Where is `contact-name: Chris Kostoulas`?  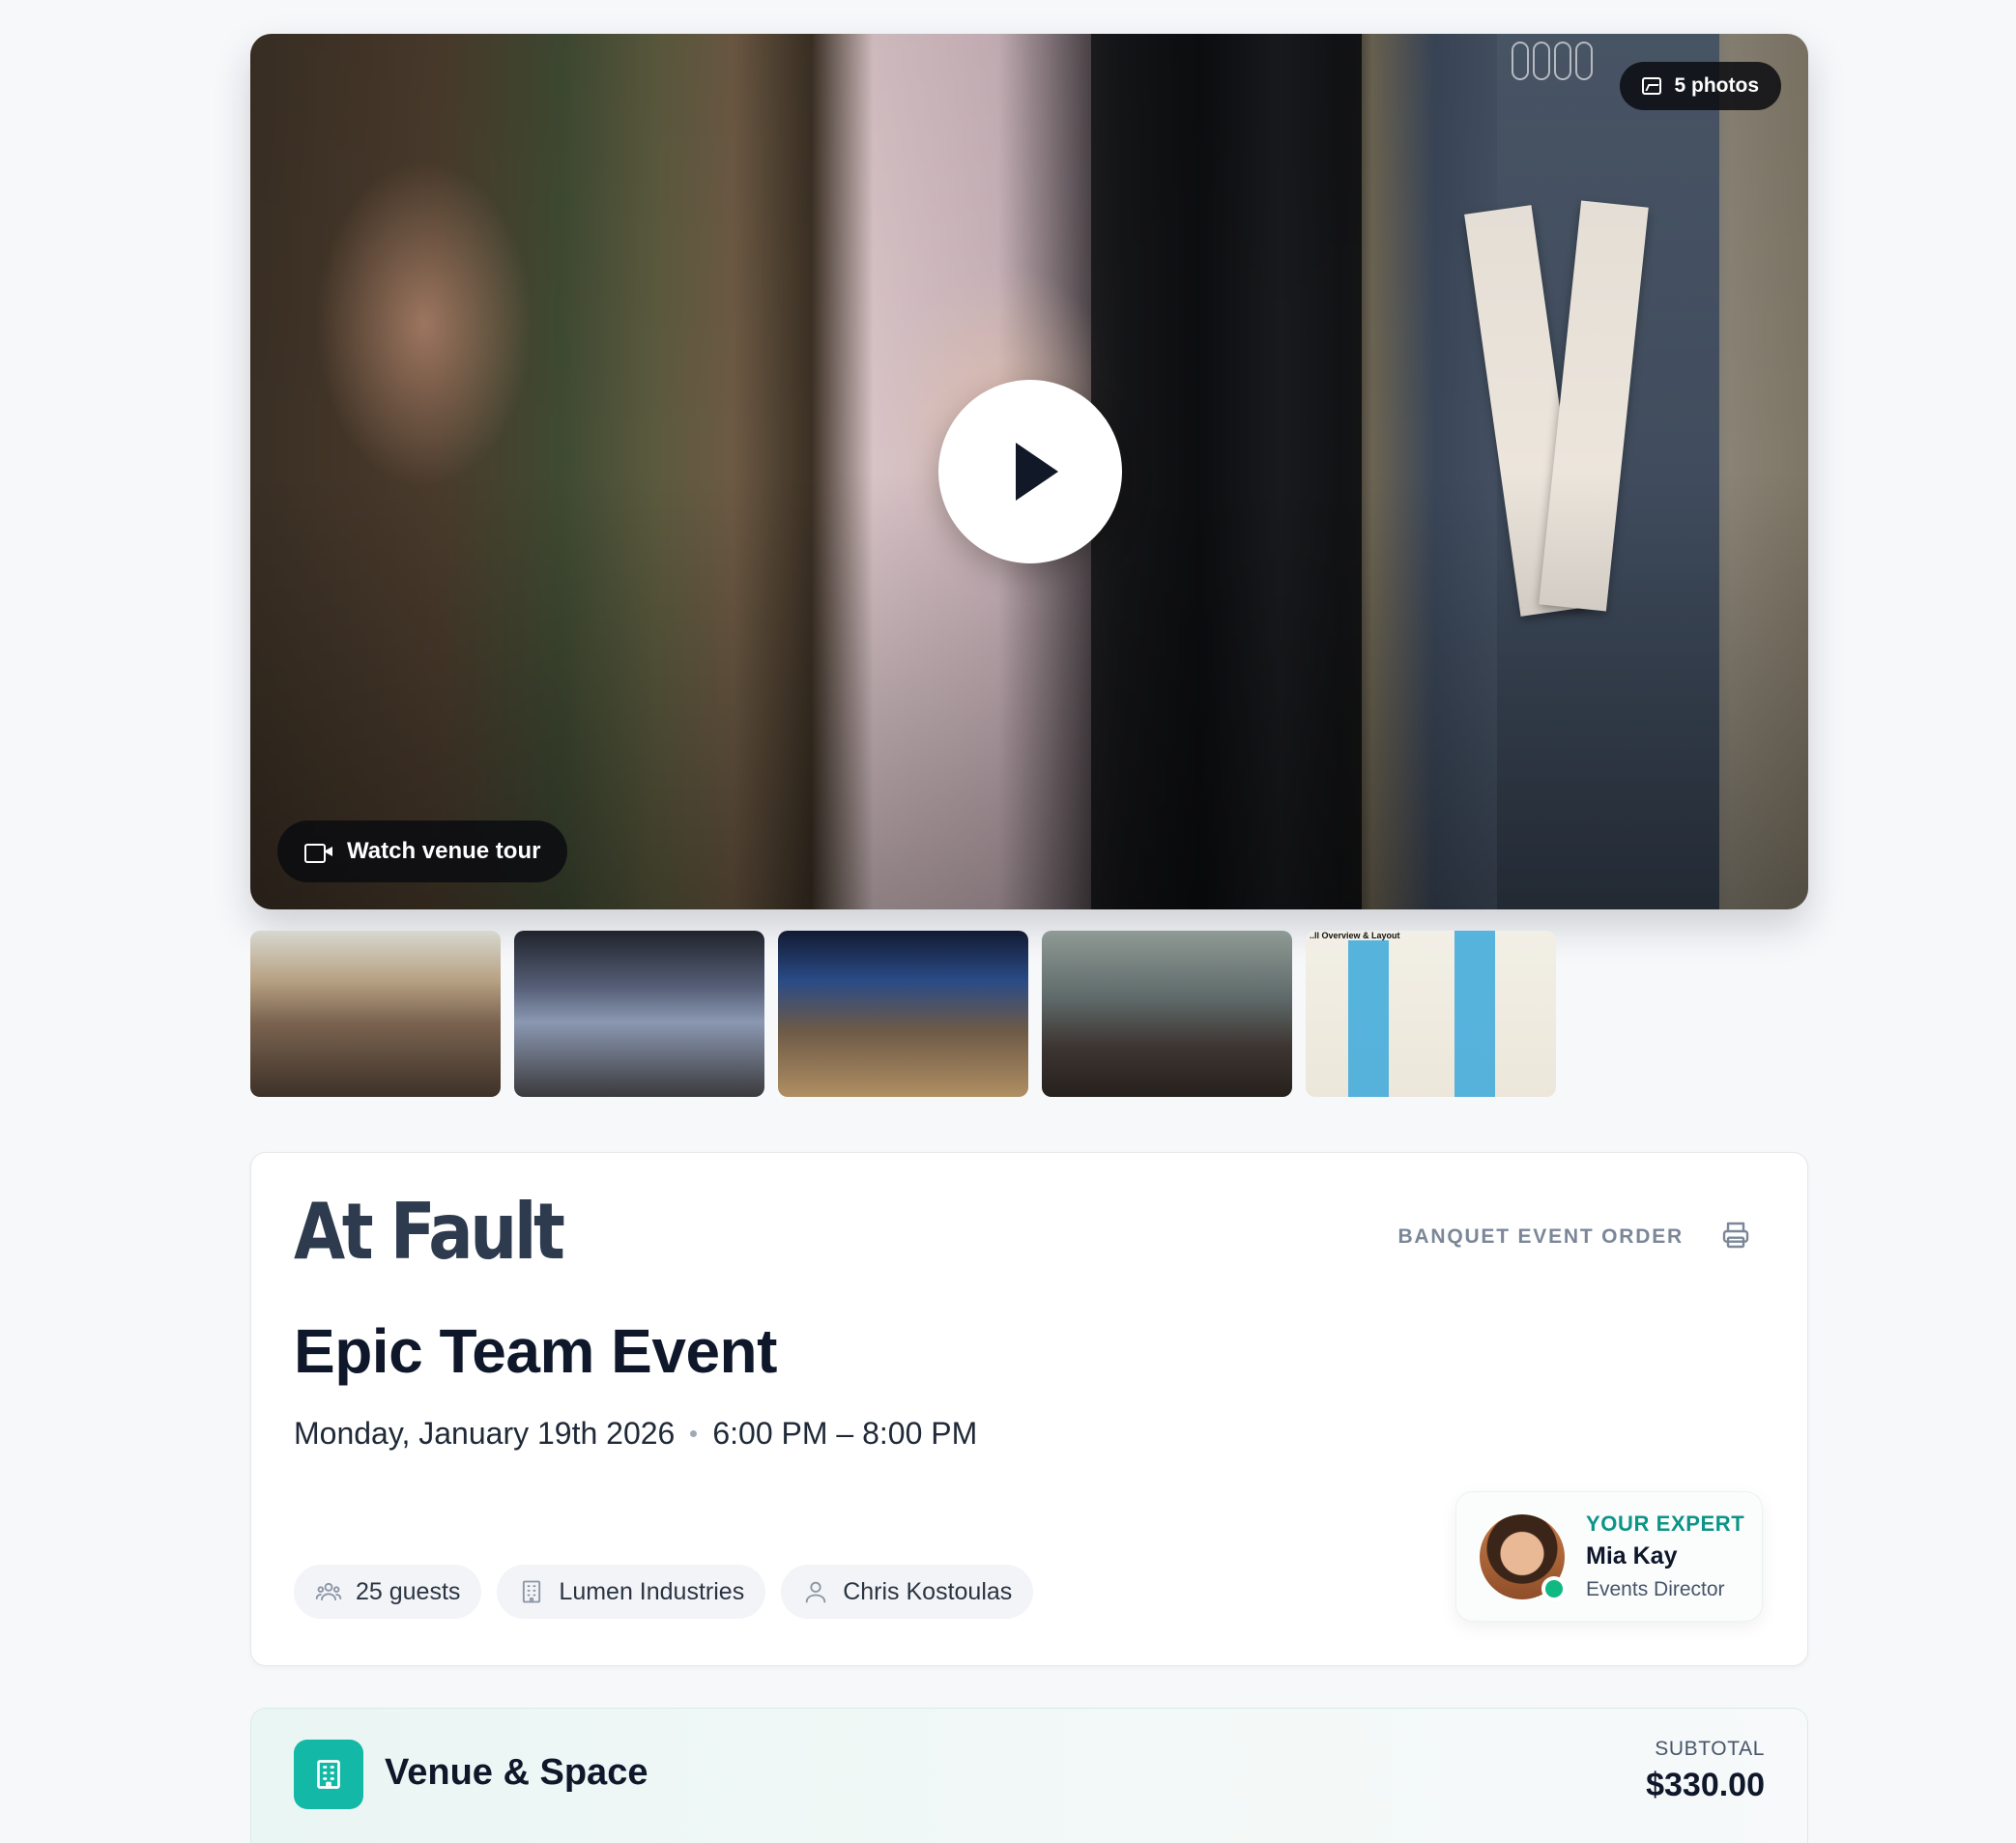 contact-name: Chris Kostoulas is located at coordinates (928, 1591).